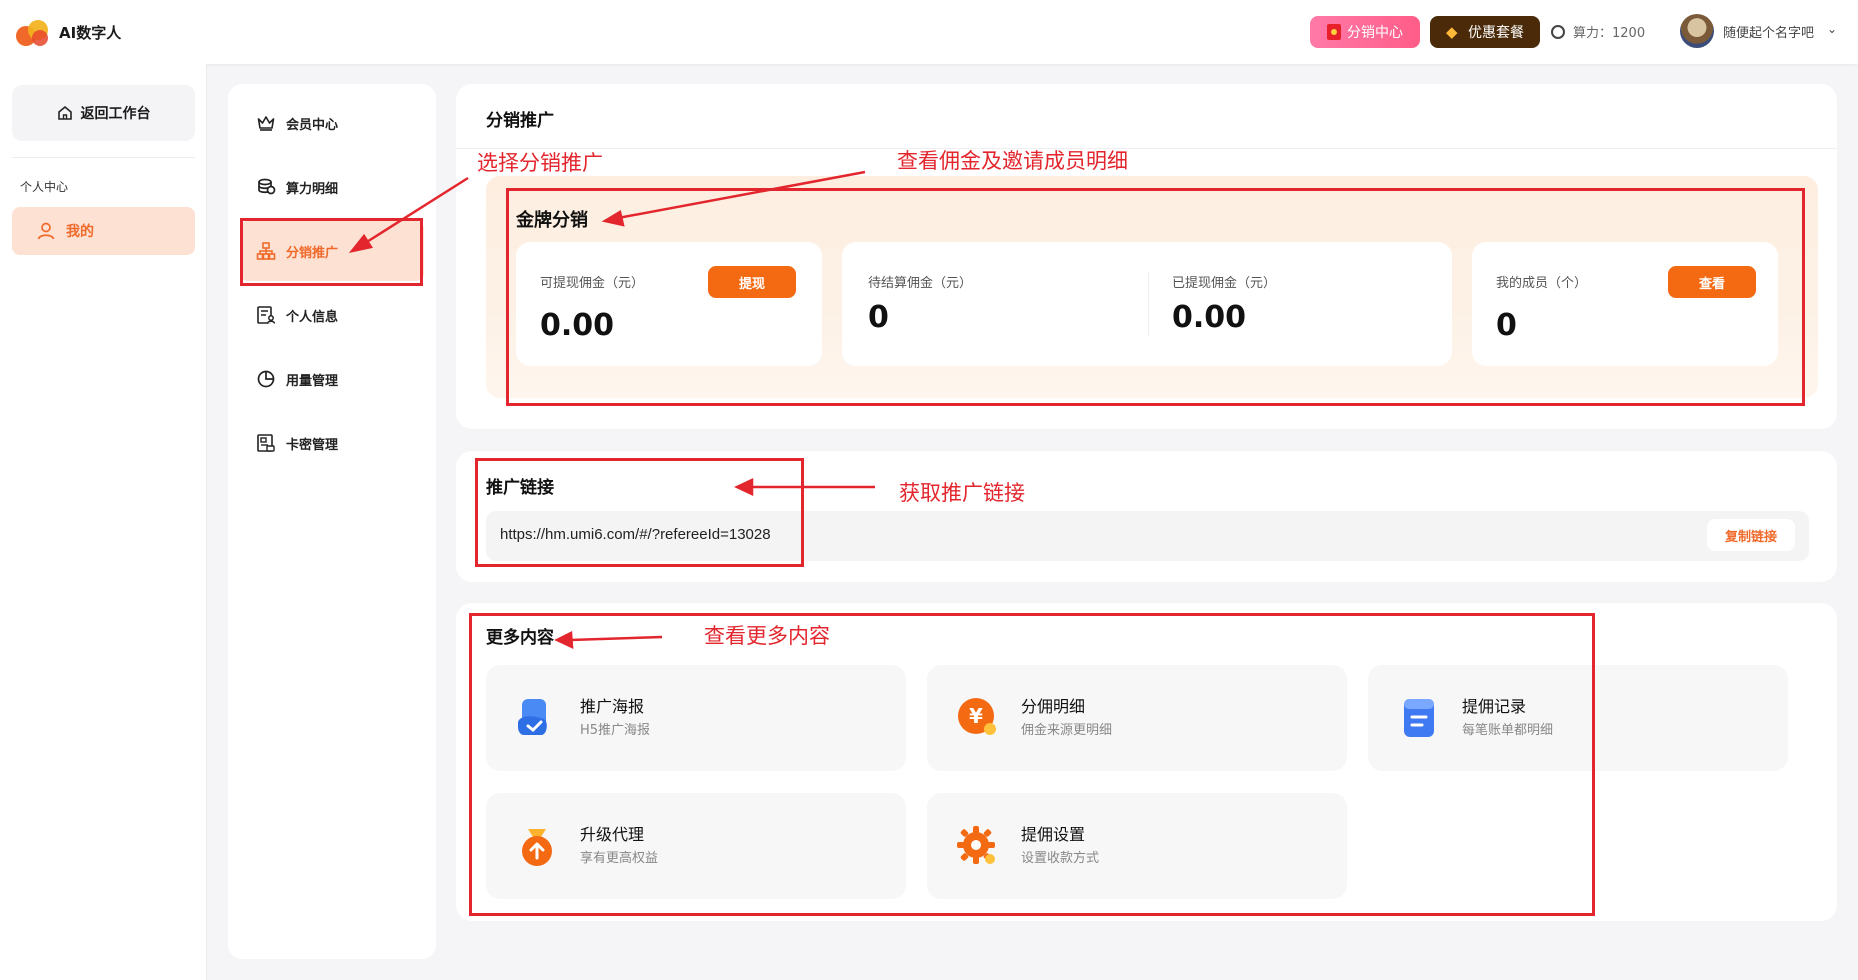 This screenshot has width=1858, height=980. Describe the element at coordinates (312, 445) in the screenshot. I see `menu-item-label: 卡密管理` at that location.